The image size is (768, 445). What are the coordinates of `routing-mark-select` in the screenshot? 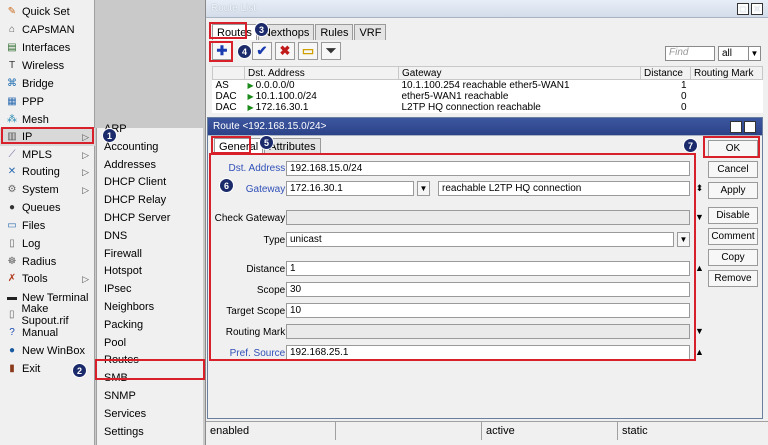 It's located at (488, 331).